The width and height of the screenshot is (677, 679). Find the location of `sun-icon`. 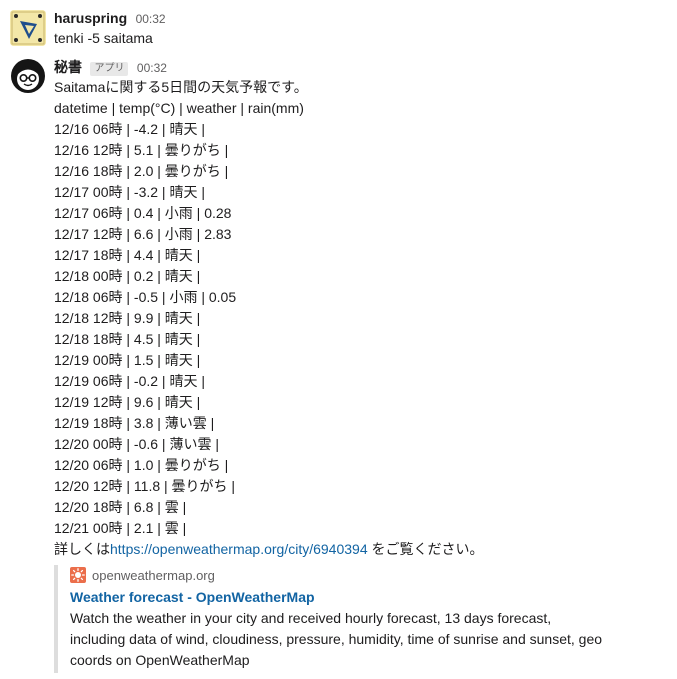

sun-icon is located at coordinates (78, 575).